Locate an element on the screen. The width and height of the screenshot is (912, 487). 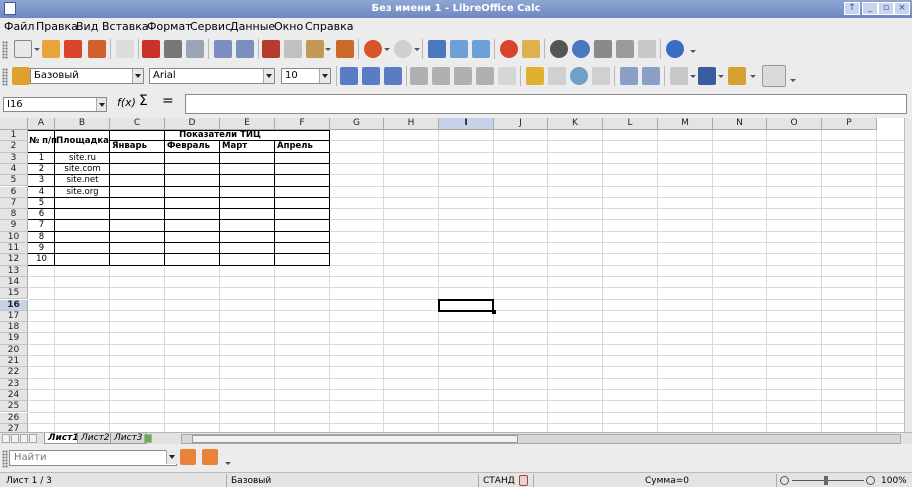
column-header-c: C is located at coordinates (137, 124).